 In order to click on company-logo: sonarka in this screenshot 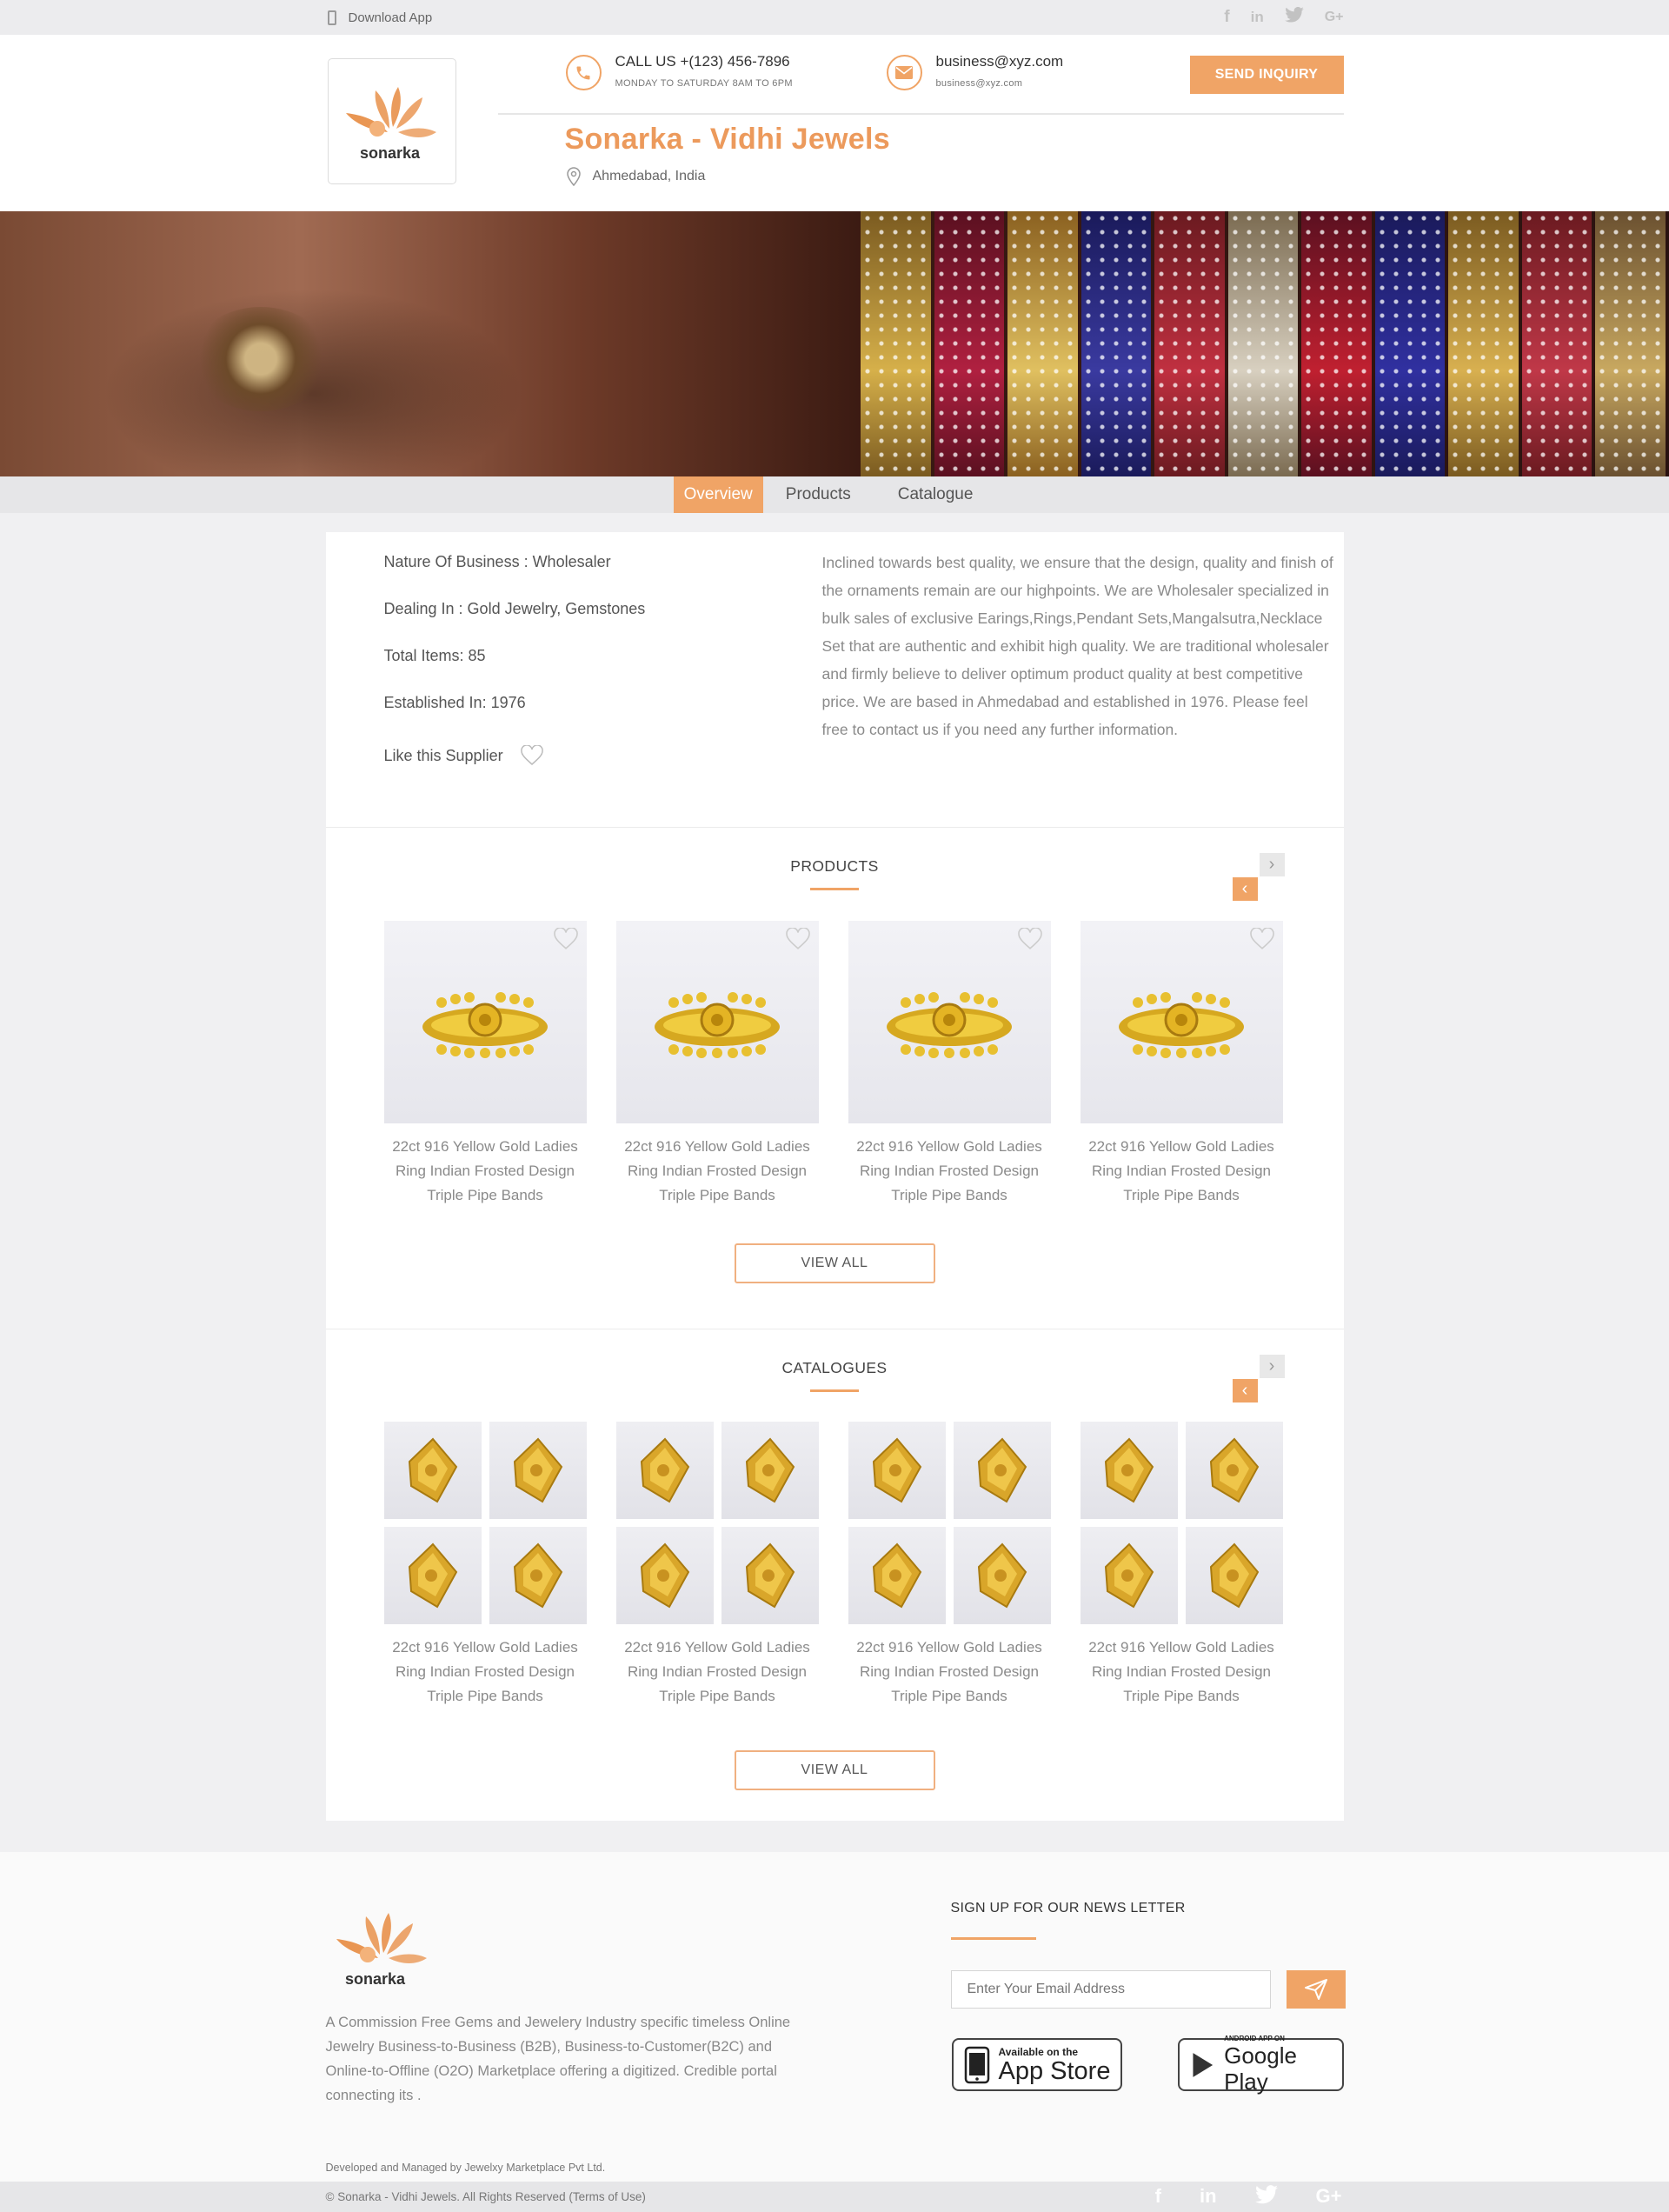, I will do `click(391, 121)`.